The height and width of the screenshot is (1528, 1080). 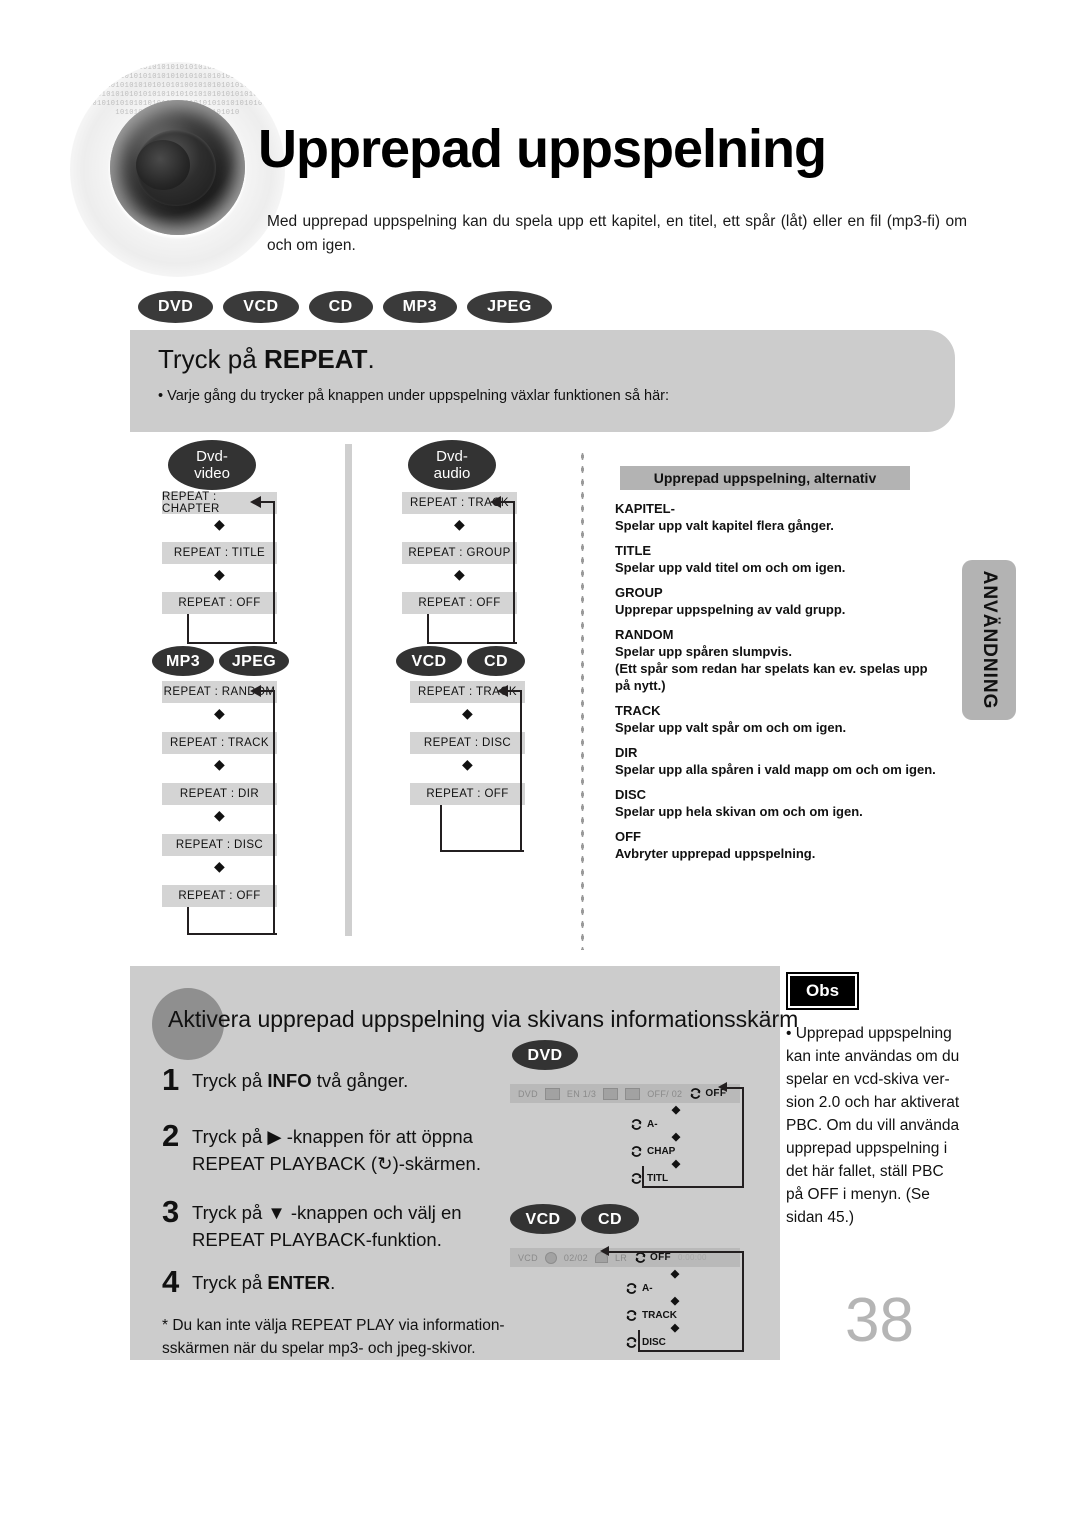 I want to click on osd-dvd-subtitle: OFF/ 02, so click(x=665, y=1093).